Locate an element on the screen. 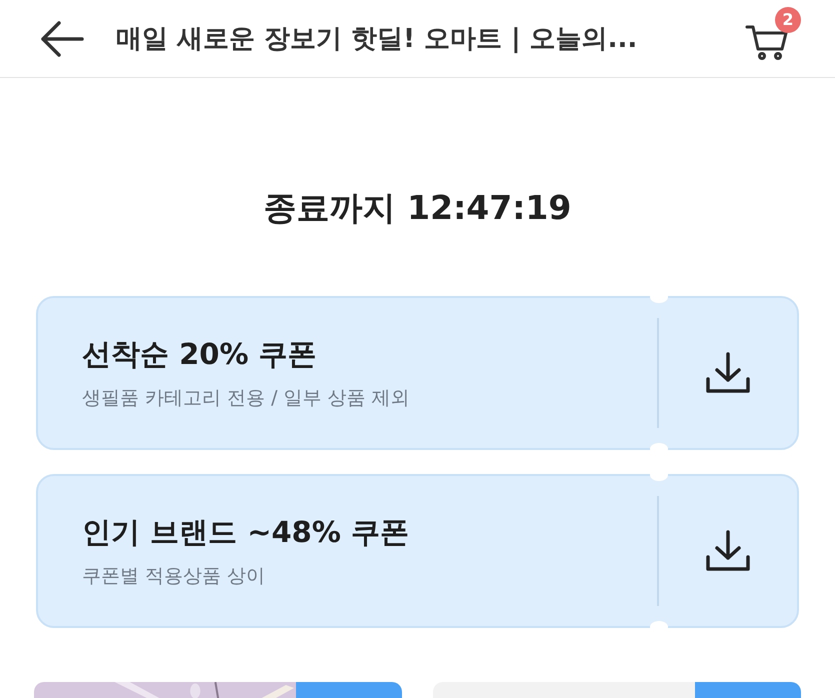  back-arrow-icon is located at coordinates (62, 38).